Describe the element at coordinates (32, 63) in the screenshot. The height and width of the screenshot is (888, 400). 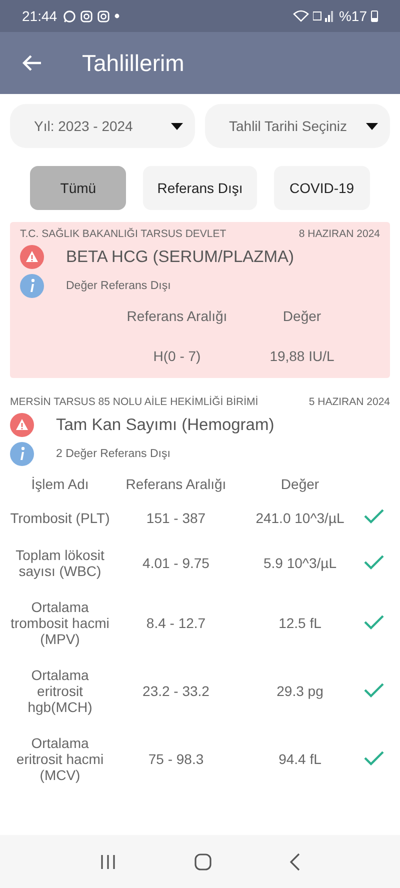
I see `back-arrow-icon` at that location.